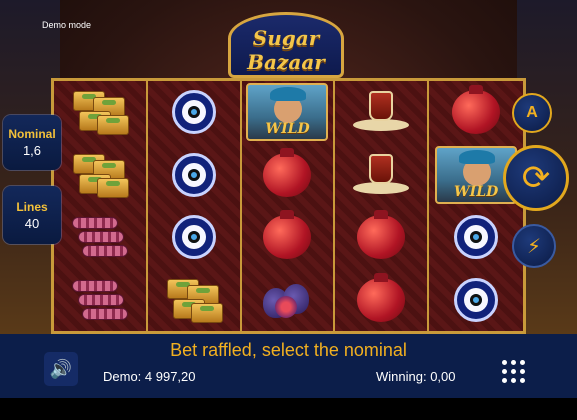 This screenshot has width=577, height=420. What do you see at coordinates (32, 150) in the screenshot?
I see `nominal-value: 1,6` at bounding box center [32, 150].